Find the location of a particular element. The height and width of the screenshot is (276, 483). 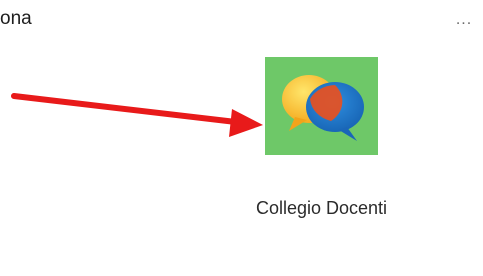

team-name-label: Collegio Docenti is located at coordinates (321, 208).